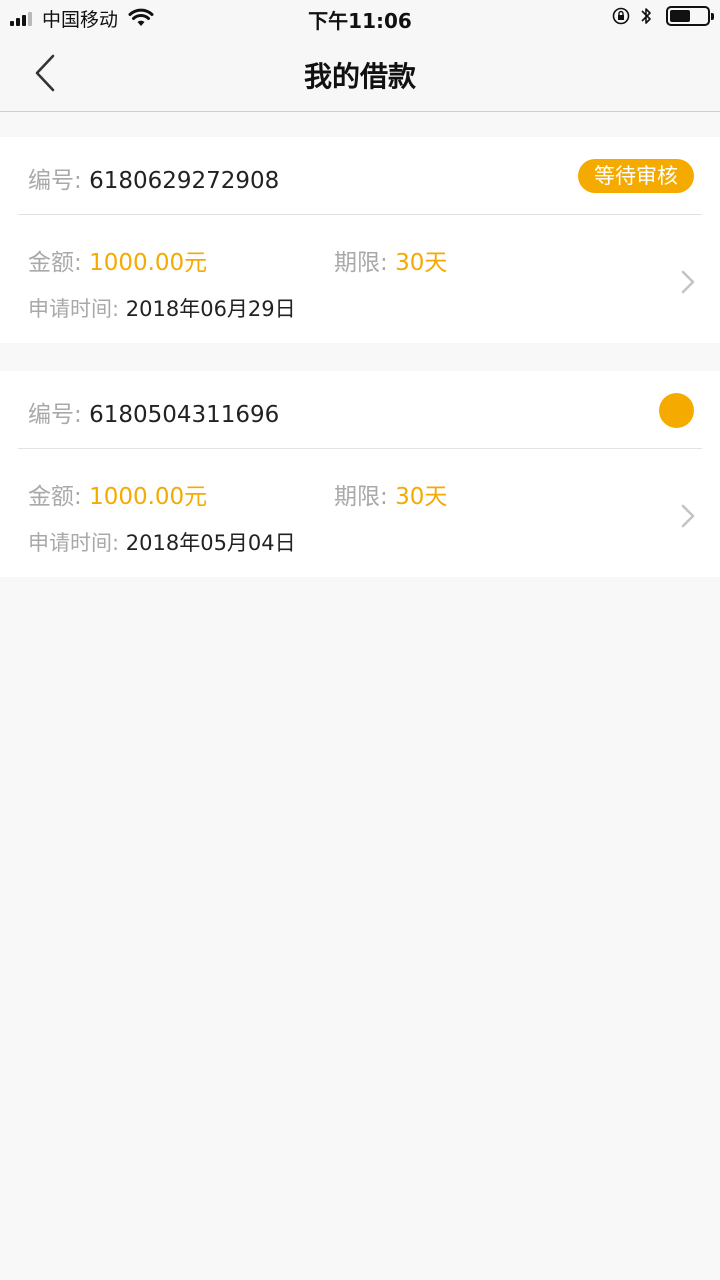 This screenshot has width=720, height=1280. I want to click on status-badge: 等待审核, so click(636, 176).